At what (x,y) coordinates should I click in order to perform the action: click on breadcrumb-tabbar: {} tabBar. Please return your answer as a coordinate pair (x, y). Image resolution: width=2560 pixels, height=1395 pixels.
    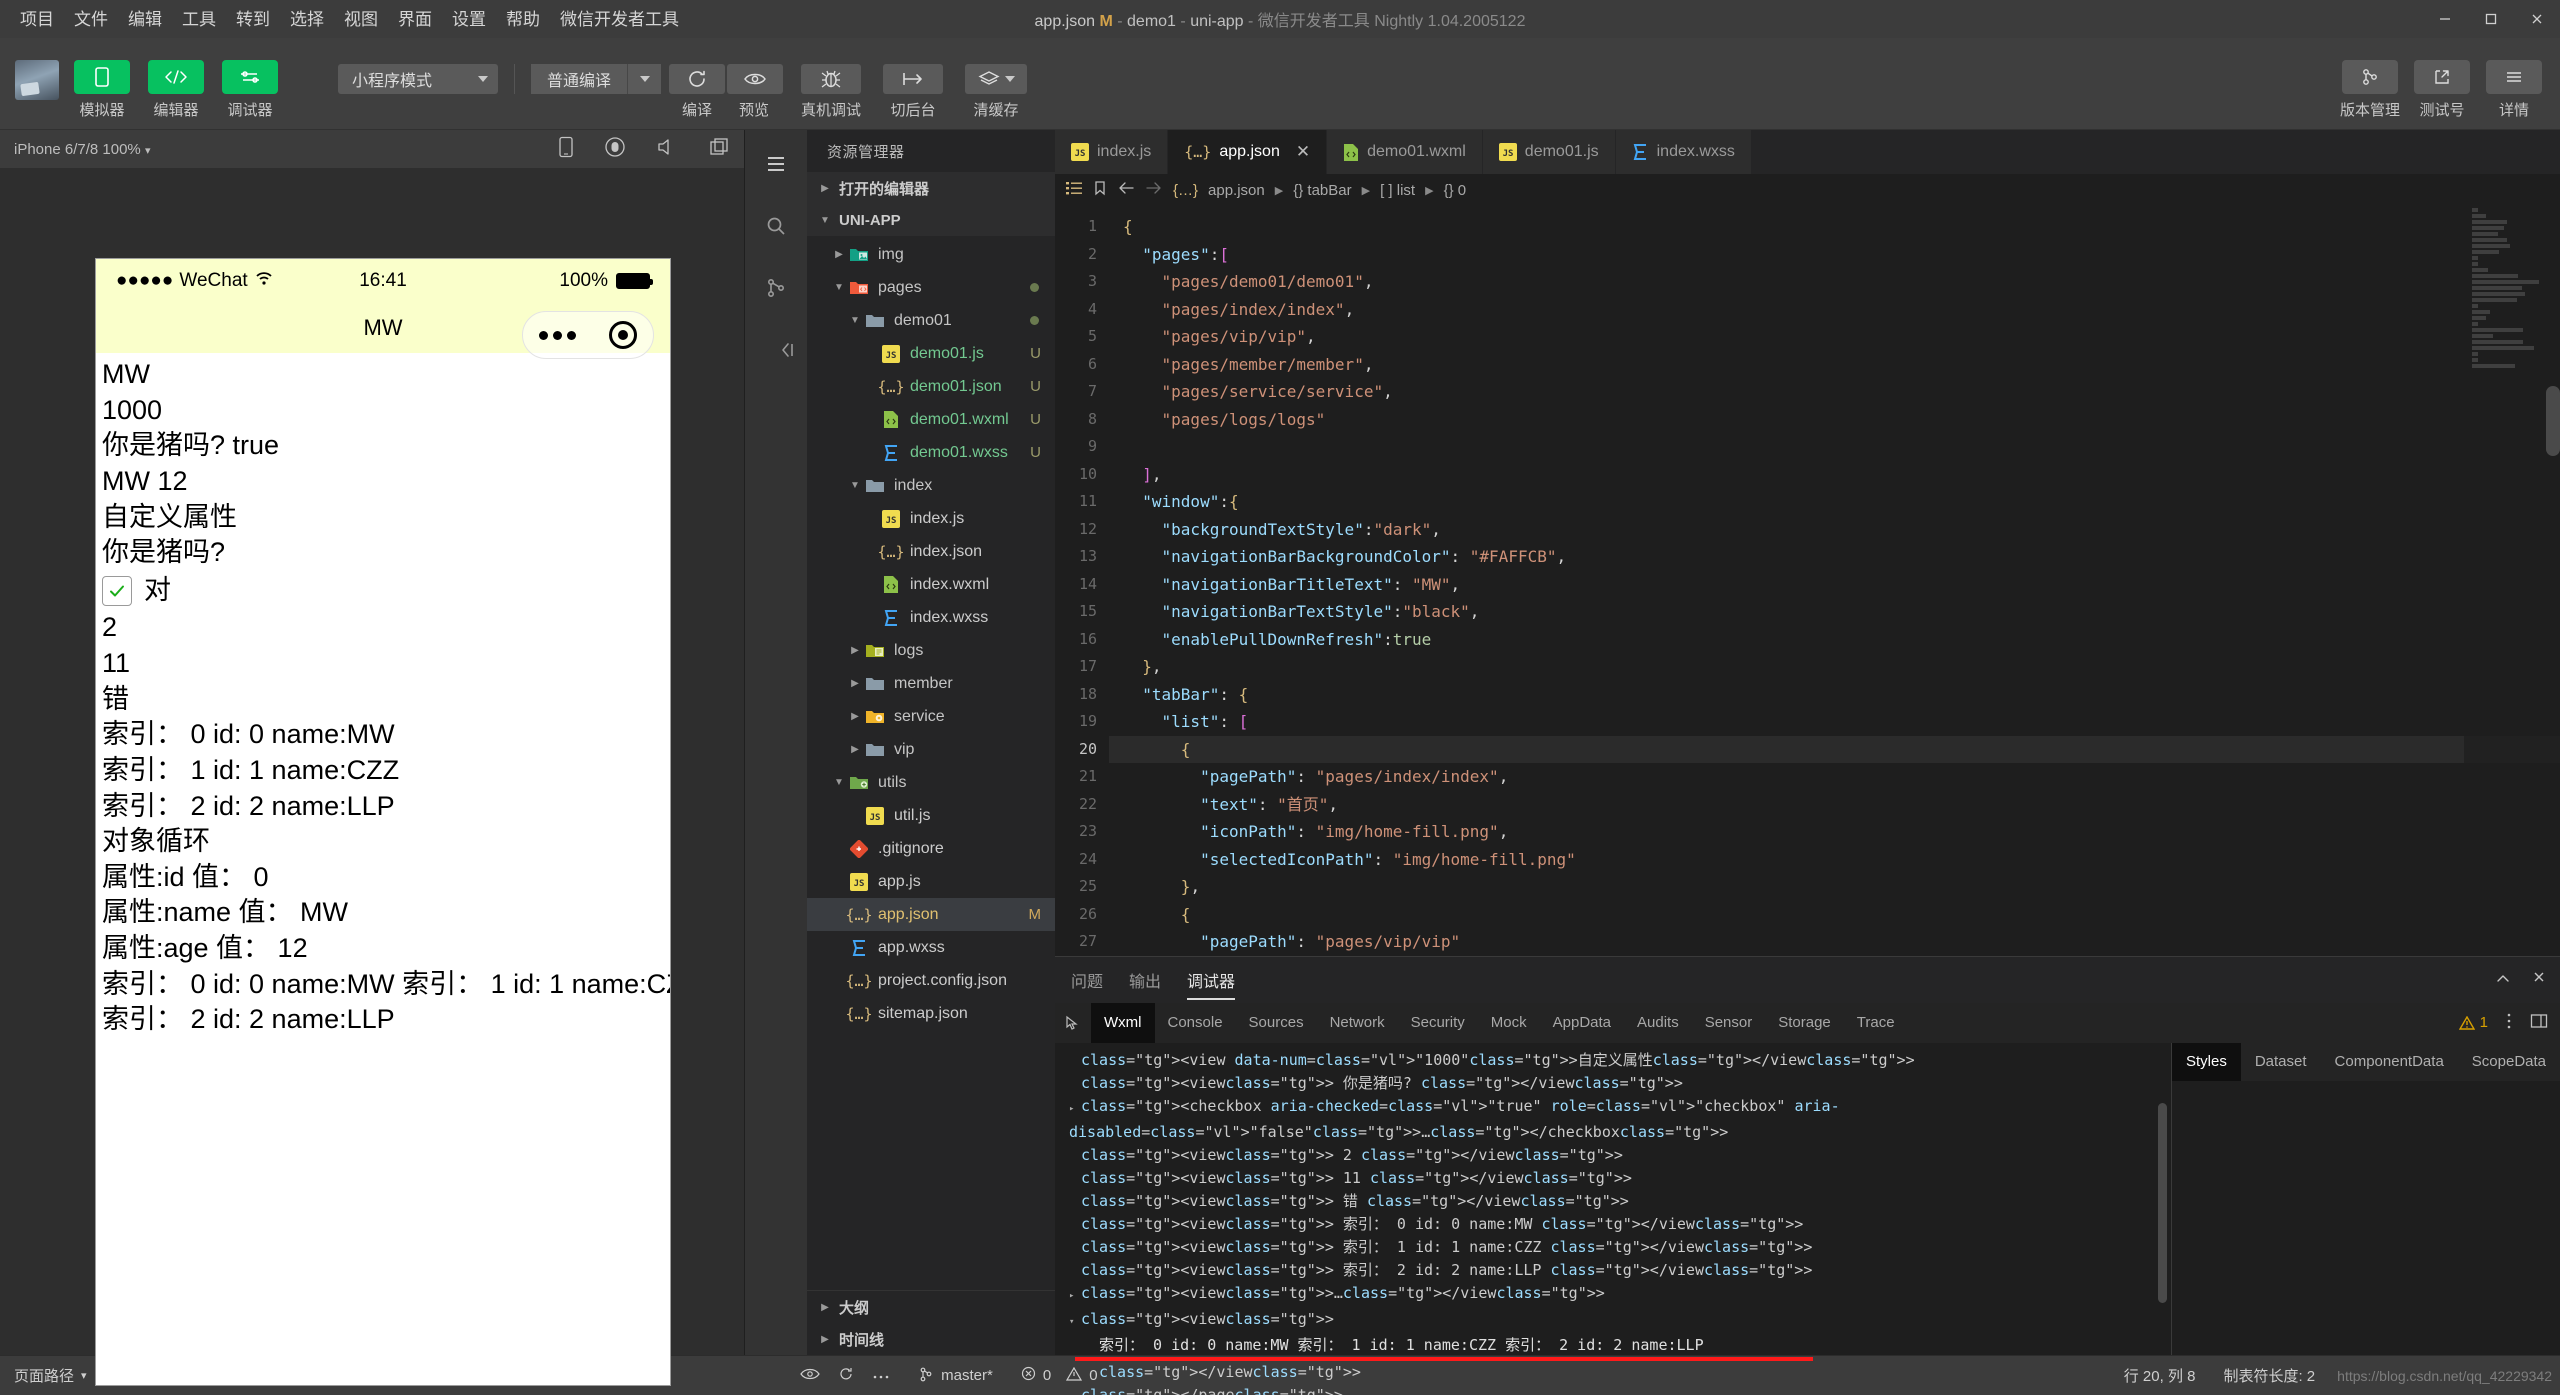
    Looking at the image, I should click on (1322, 190).